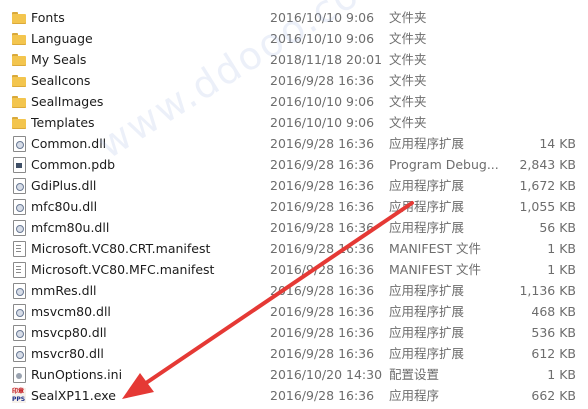  I want to click on list-item: Language 2016/10/10 9:06 文件夹, so click(294, 38).